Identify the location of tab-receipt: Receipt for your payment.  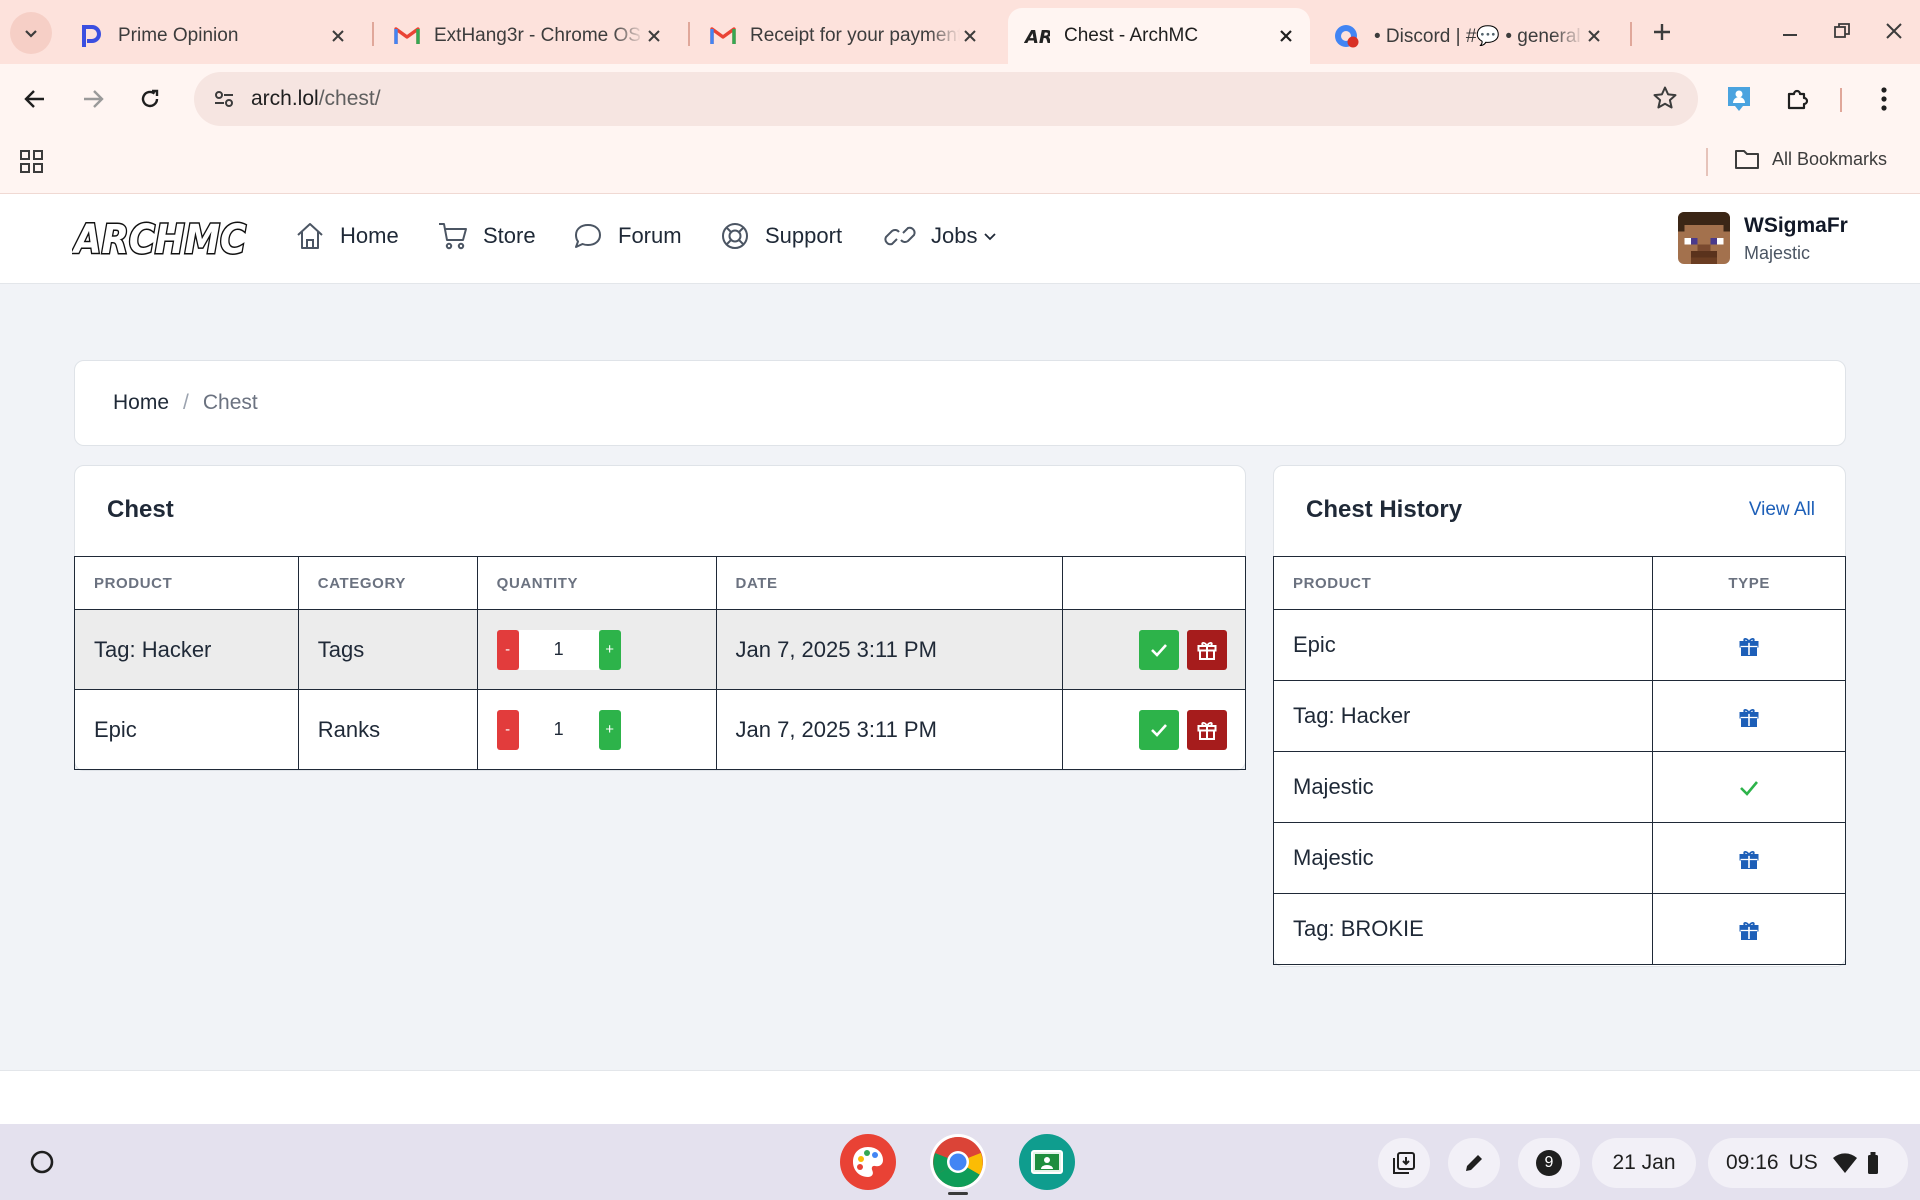
(844, 36).